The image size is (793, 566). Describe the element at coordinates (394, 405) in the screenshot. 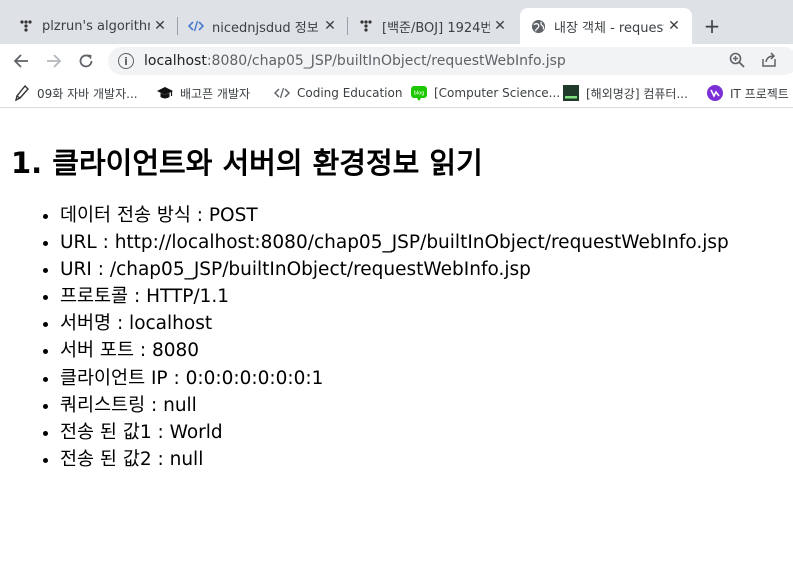

I see `list-item-query-string: 쿼리스트링 : null` at that location.